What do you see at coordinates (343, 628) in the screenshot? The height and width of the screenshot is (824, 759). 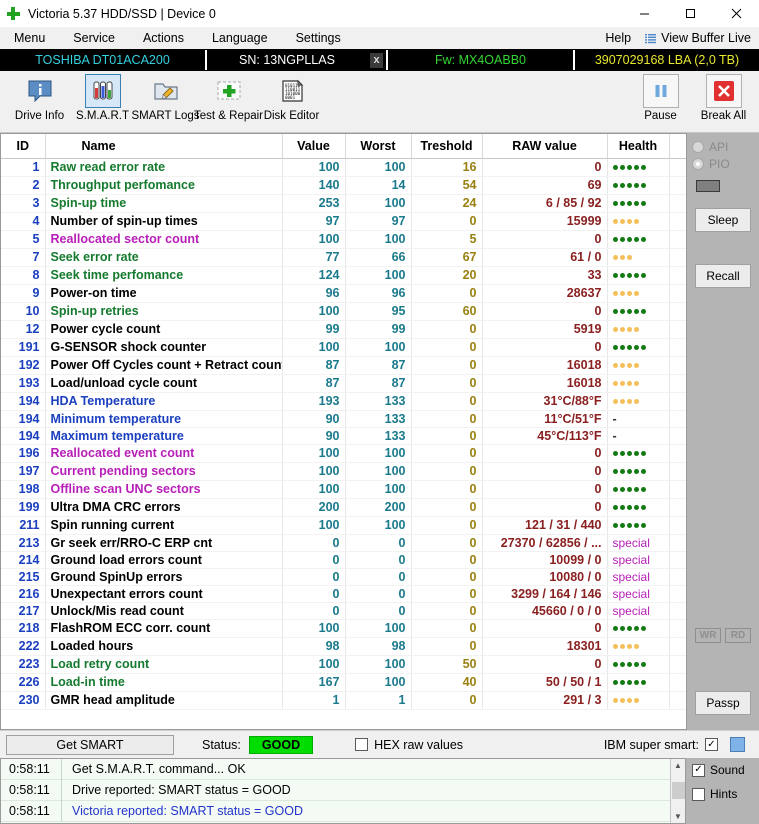 I see `table-row: 218 FlashROM ECC corr. count 100 100 0 0` at bounding box center [343, 628].